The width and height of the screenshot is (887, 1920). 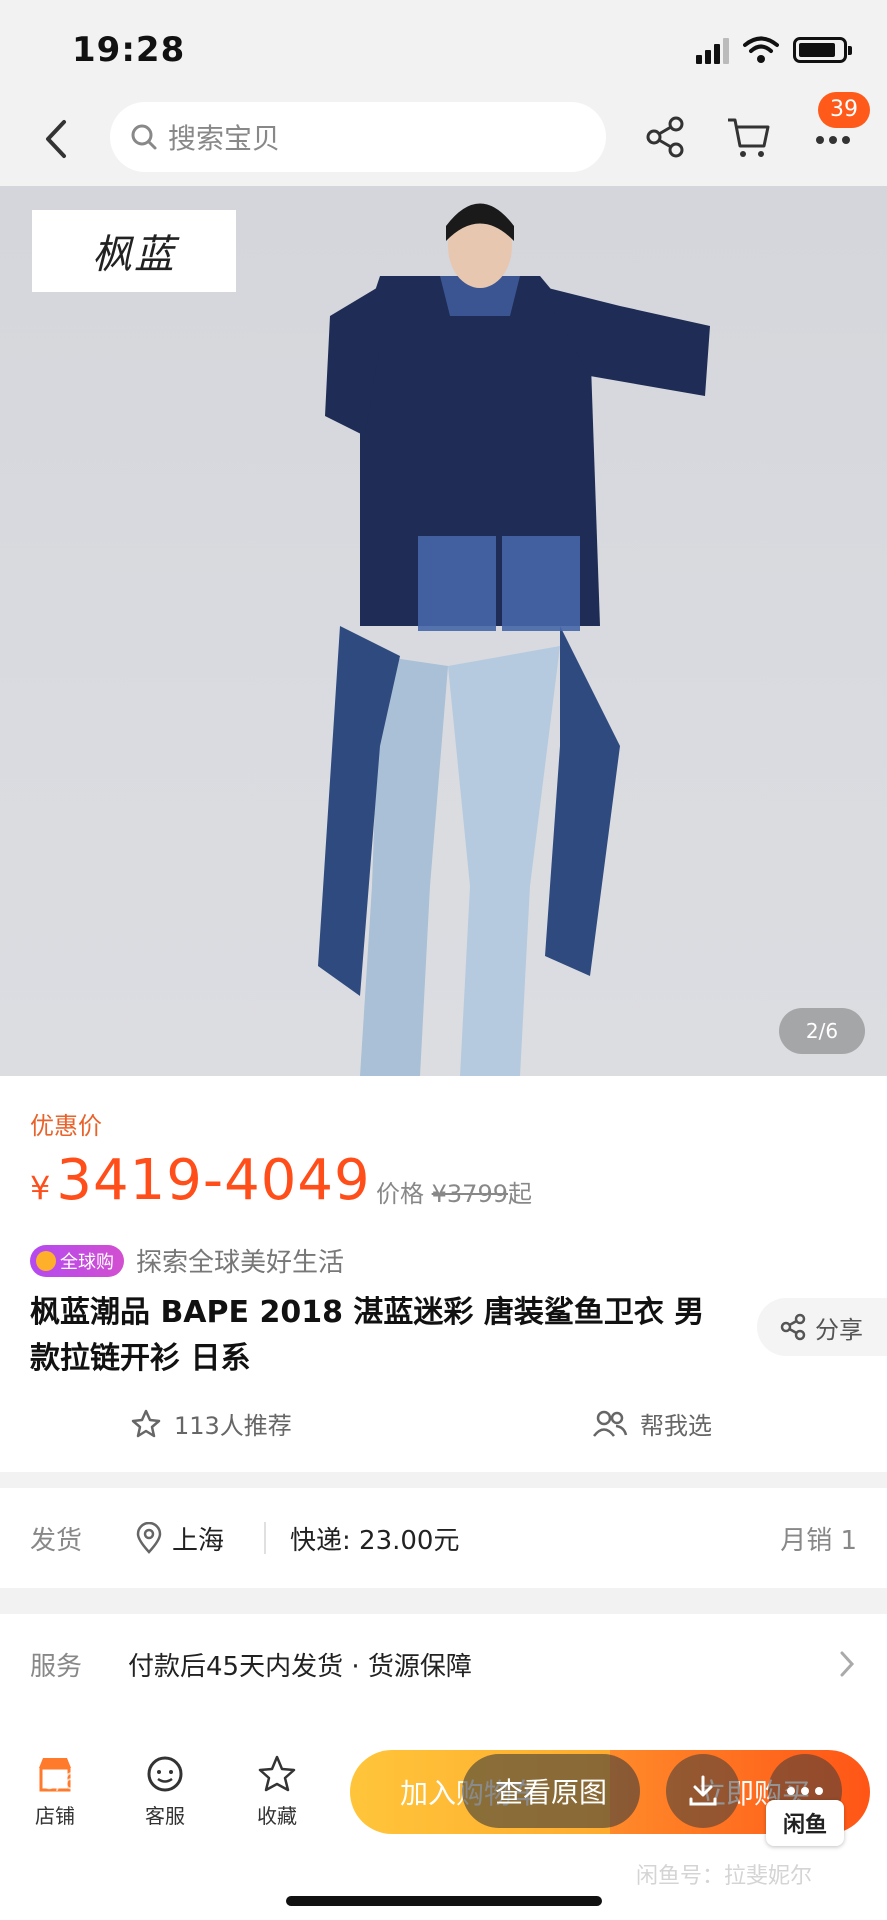 What do you see at coordinates (761, 49) in the screenshot?
I see `wifi-icon` at bounding box center [761, 49].